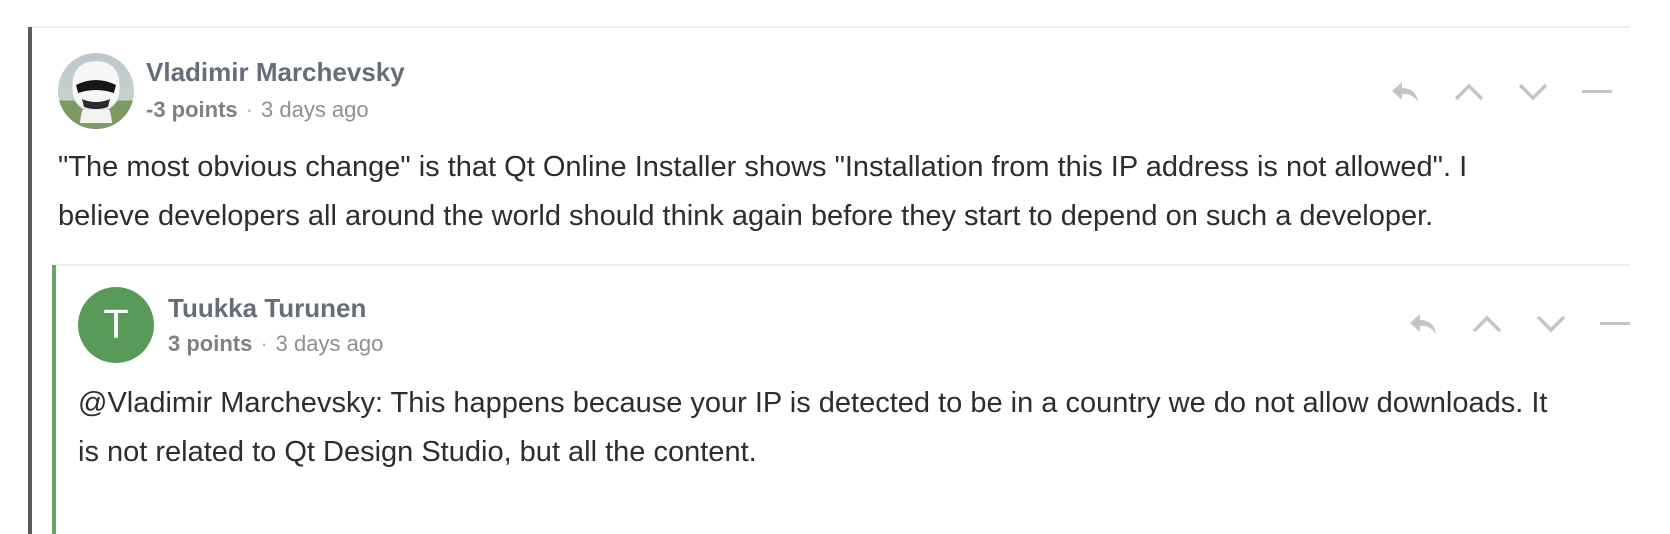 Image resolution: width=1670 pixels, height=534 pixels. I want to click on comment-points: -3 points, so click(192, 109).